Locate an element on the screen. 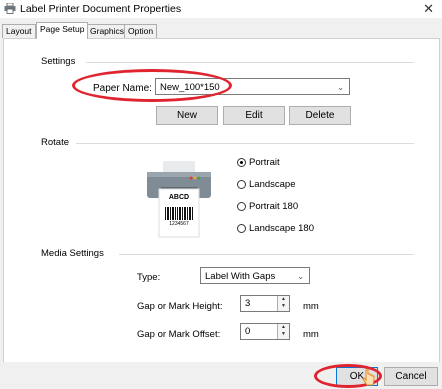  gap-height-unit: mm is located at coordinates (311, 306).